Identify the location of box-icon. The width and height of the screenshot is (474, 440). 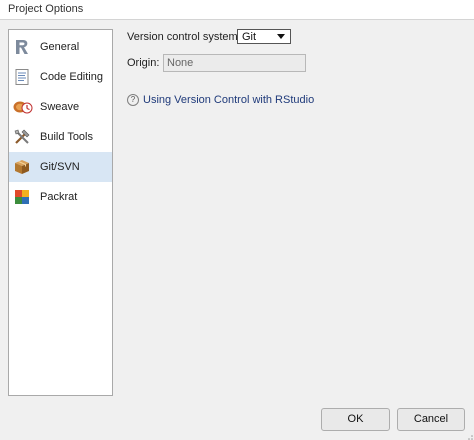
(22, 167).